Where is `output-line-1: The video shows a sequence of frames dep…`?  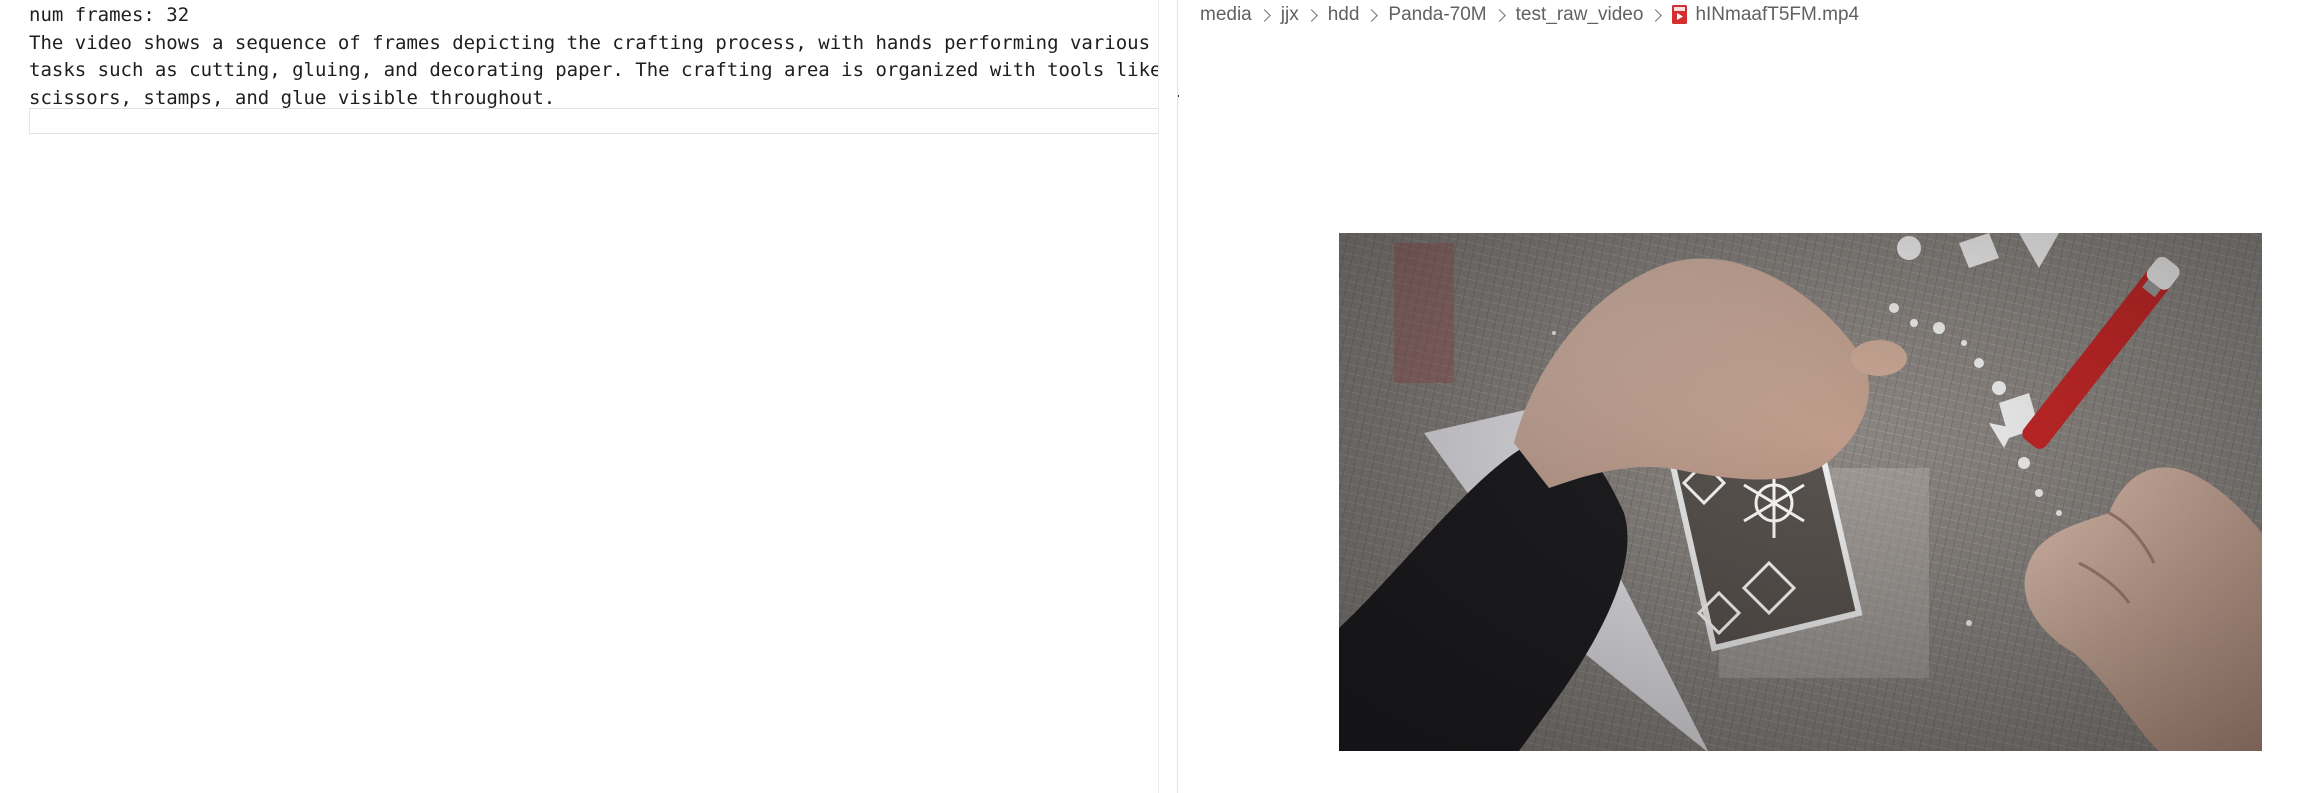
output-line-1: The video shows a sequence of frames dep… is located at coordinates (590, 42).